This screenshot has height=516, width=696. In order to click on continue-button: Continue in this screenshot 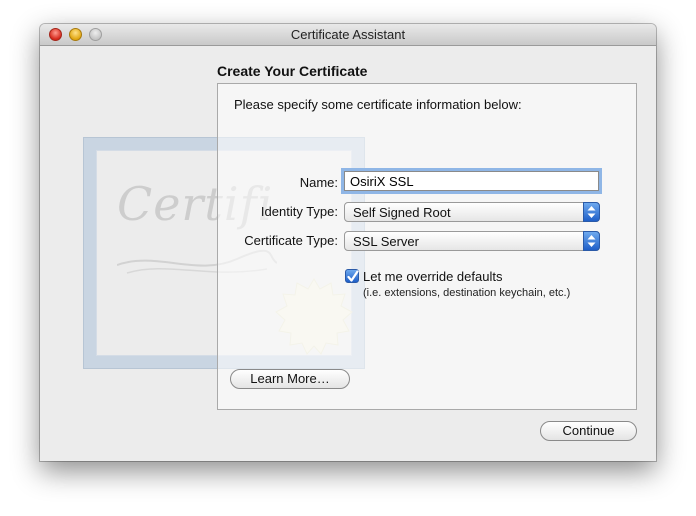, I will do `click(588, 431)`.